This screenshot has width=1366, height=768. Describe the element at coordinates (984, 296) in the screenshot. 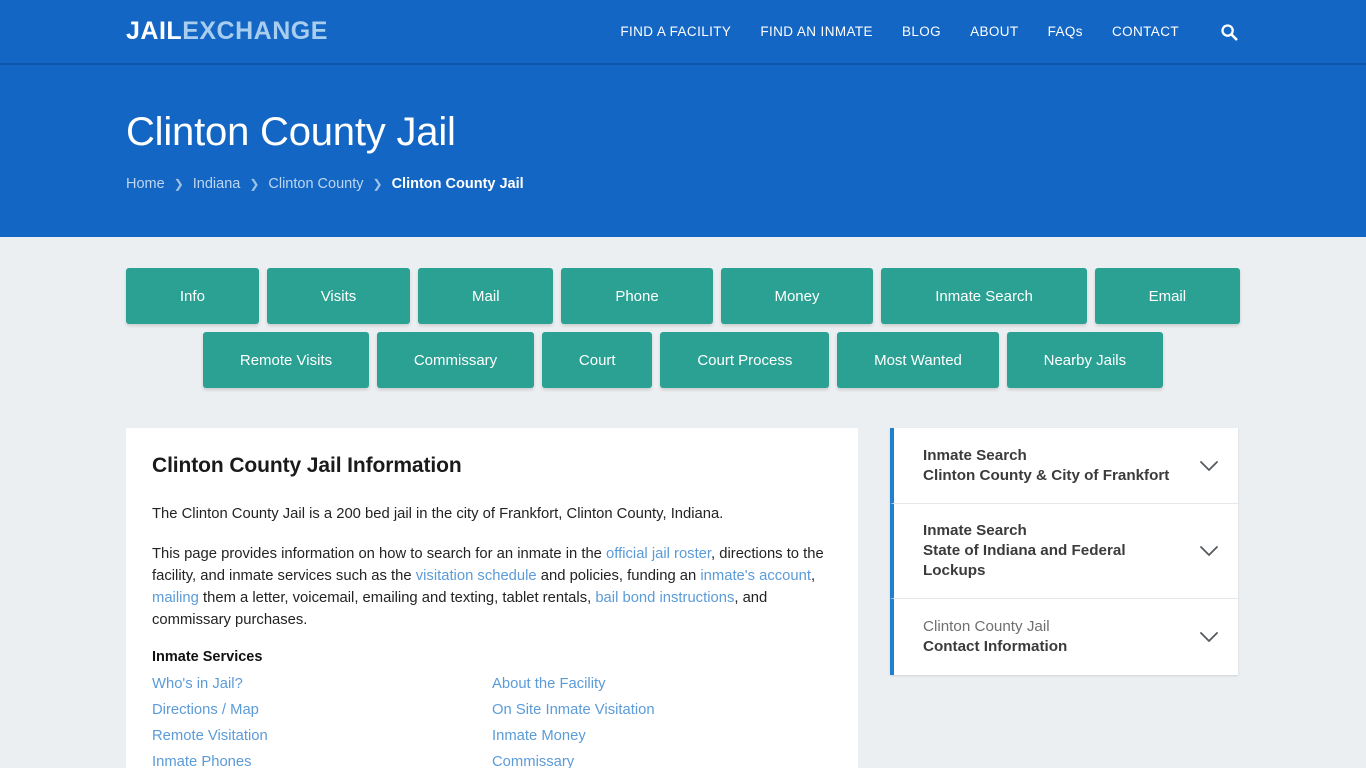

I see `tab-inmate-search: Inmate Search` at that location.